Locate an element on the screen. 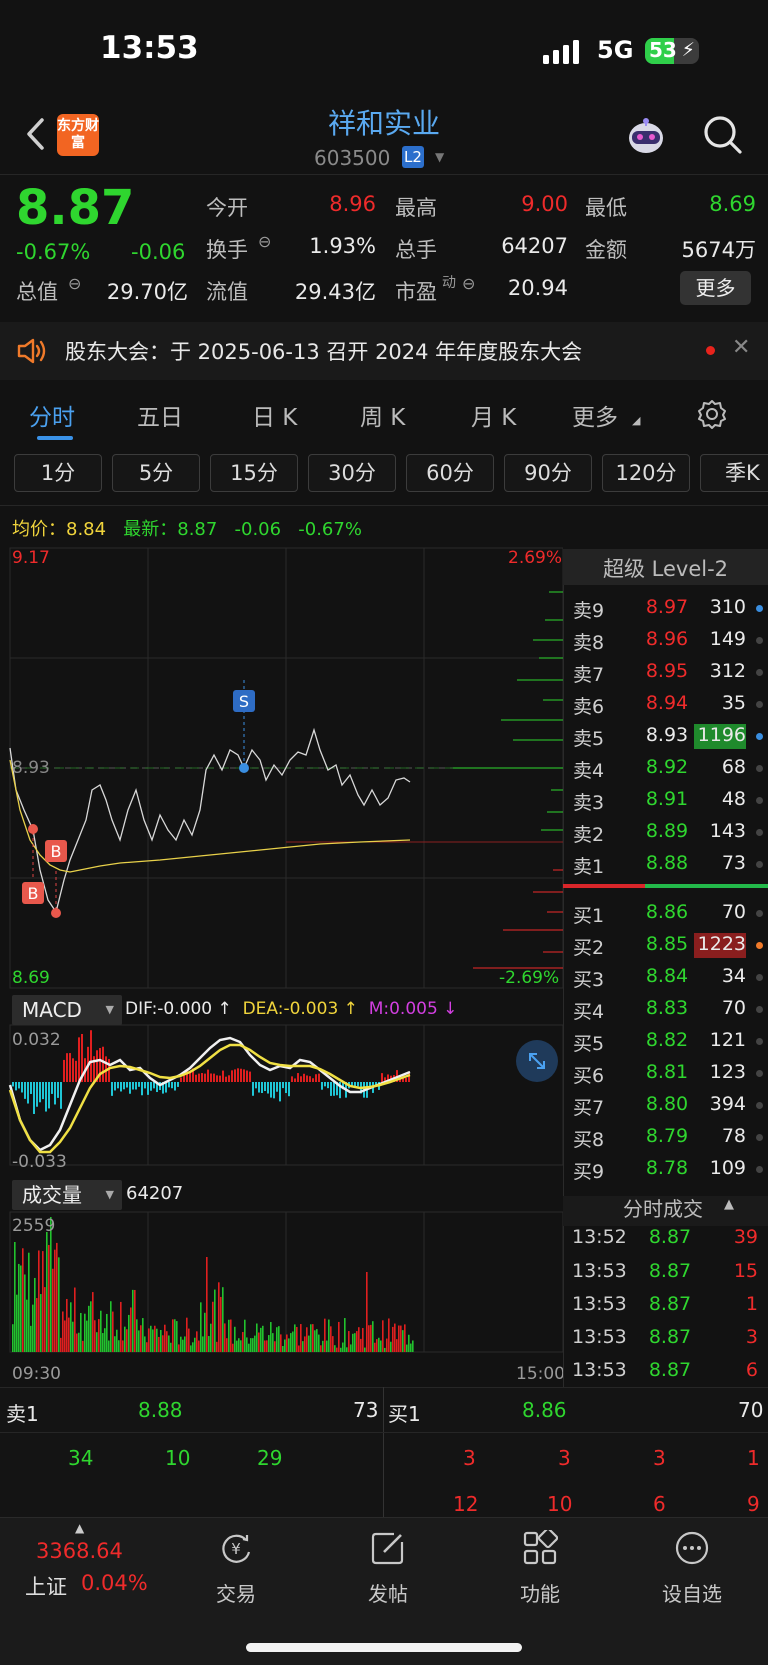 Image resolution: width=768 pixels, height=1665 pixels. ask-row: 卖6 8.94 35 is located at coordinates (665, 704).